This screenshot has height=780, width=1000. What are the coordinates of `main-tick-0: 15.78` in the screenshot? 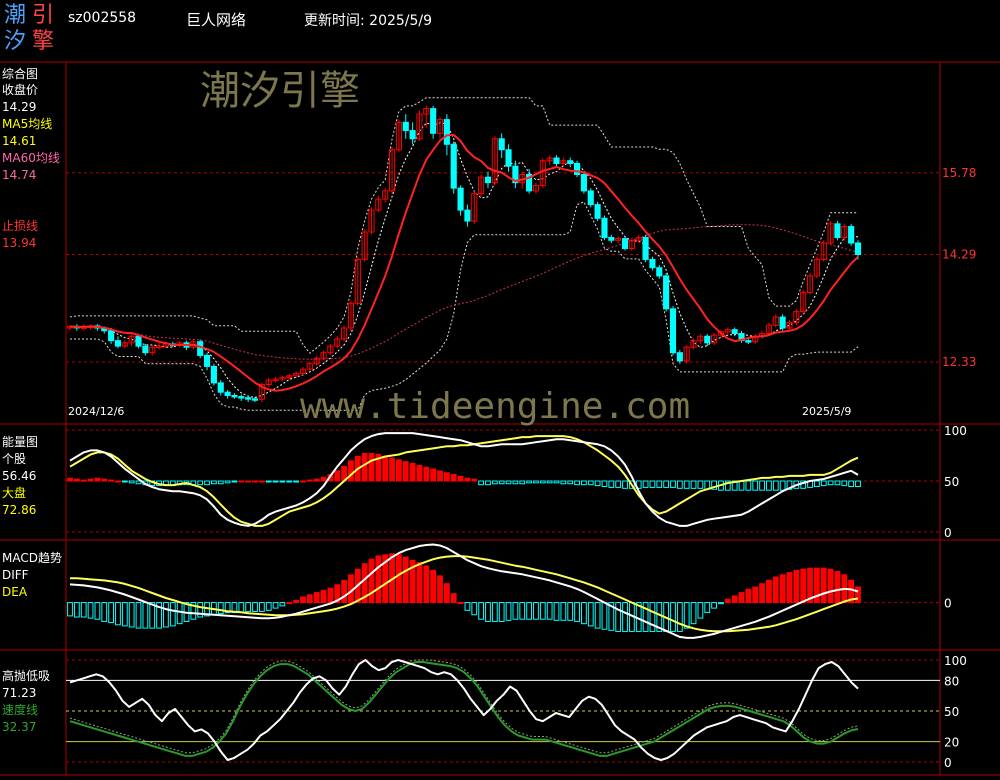 It's located at (959, 173).